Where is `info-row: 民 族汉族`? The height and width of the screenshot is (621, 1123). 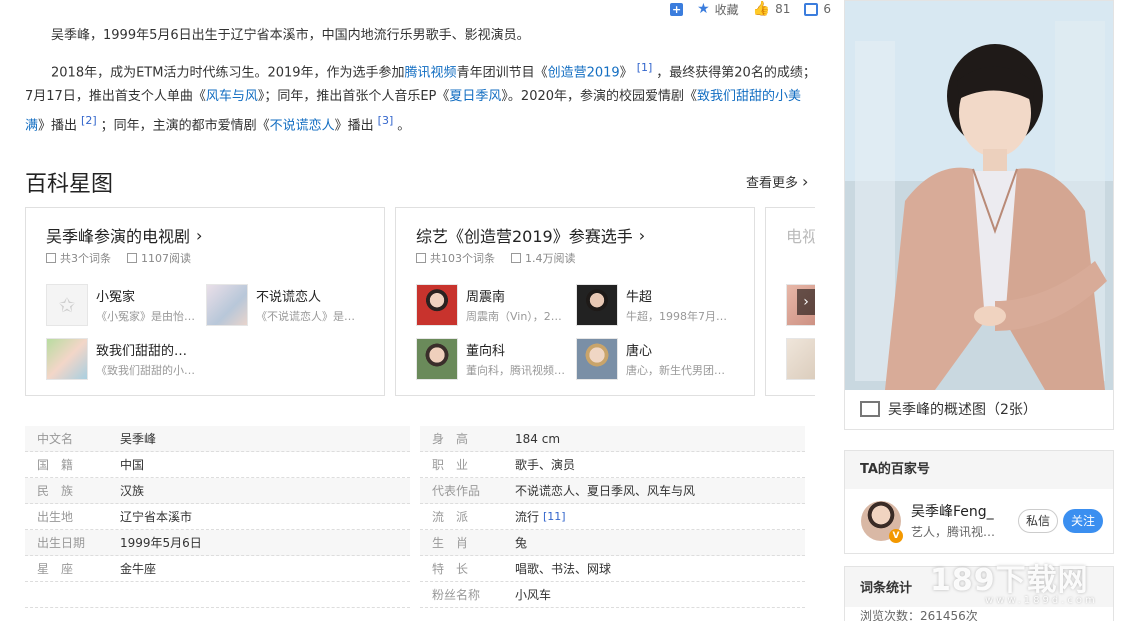
info-row: 民 族汉族 is located at coordinates (217, 491).